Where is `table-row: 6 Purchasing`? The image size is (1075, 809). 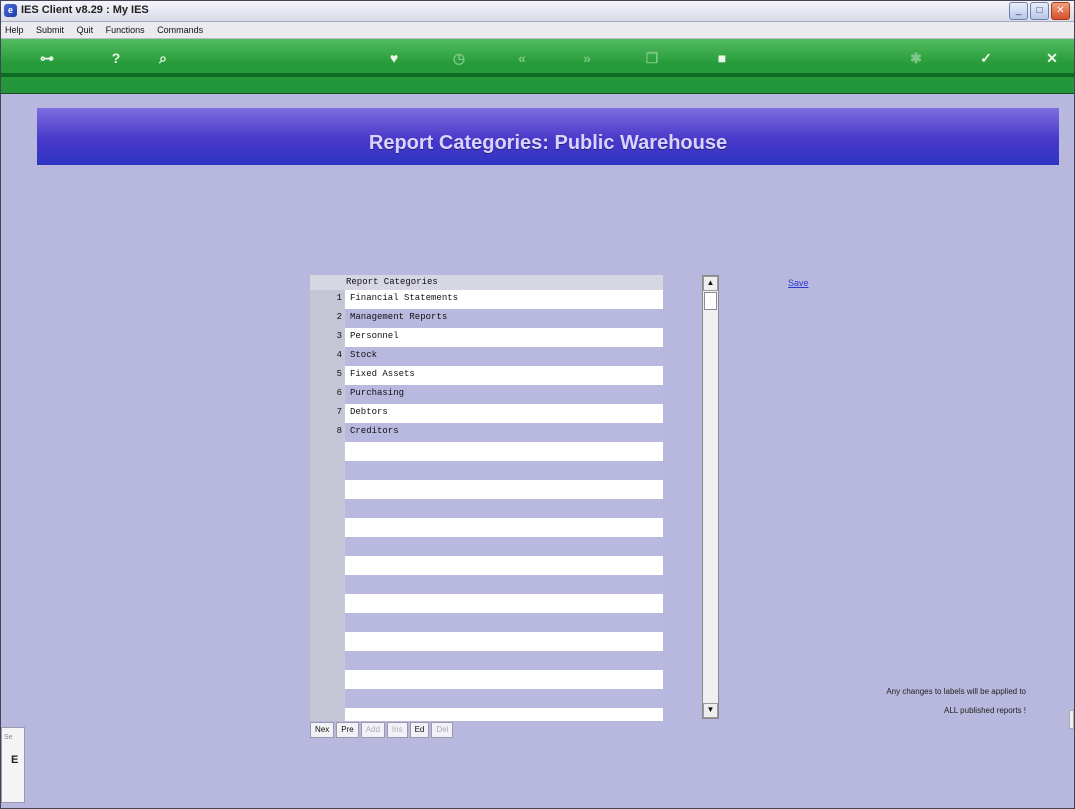 table-row: 6 Purchasing is located at coordinates (486, 394).